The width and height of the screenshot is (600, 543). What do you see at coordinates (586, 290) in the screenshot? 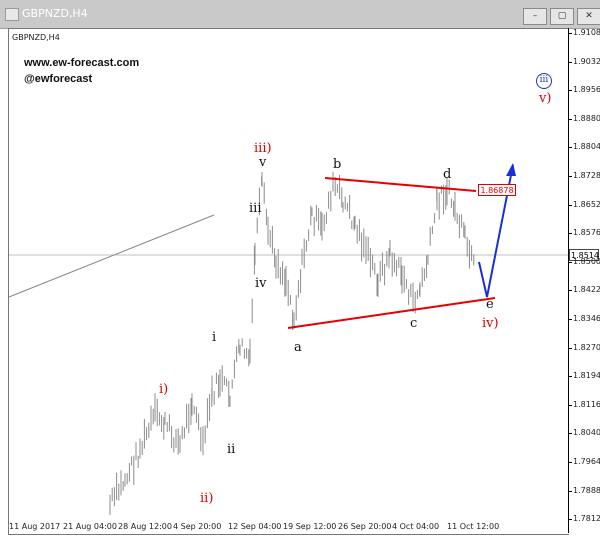
I see `y-axis-label: 1.8422` at bounding box center [586, 290].